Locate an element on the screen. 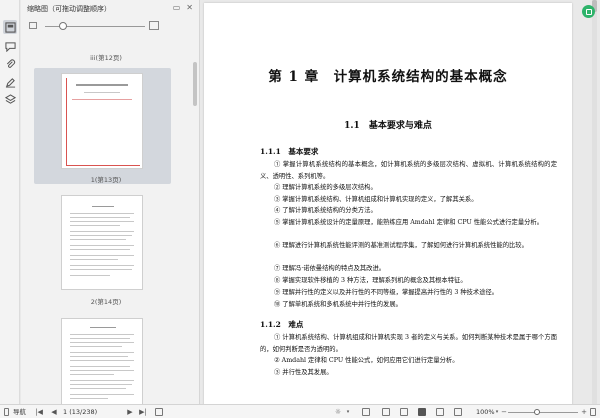 The image size is (600, 418). zoom-out-button: − is located at coordinates (504, 412).